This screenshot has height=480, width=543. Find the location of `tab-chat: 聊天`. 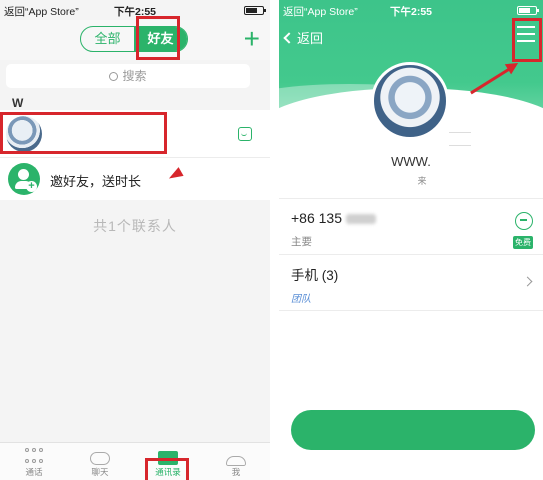

tab-chat: 聊天 is located at coordinates (100, 461).